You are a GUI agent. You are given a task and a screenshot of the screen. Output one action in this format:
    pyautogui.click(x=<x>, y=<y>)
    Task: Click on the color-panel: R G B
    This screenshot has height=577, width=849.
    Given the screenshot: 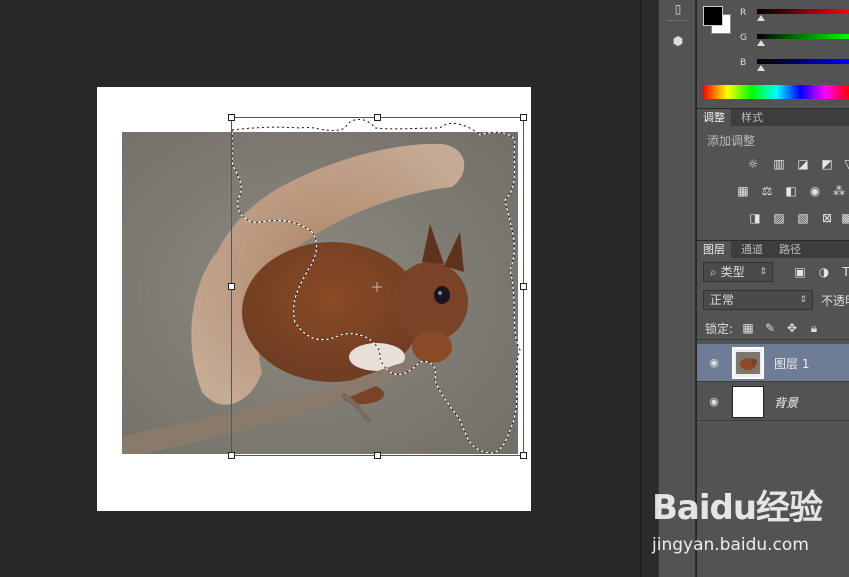 What is the action you would take?
    pyautogui.click(x=773, y=53)
    